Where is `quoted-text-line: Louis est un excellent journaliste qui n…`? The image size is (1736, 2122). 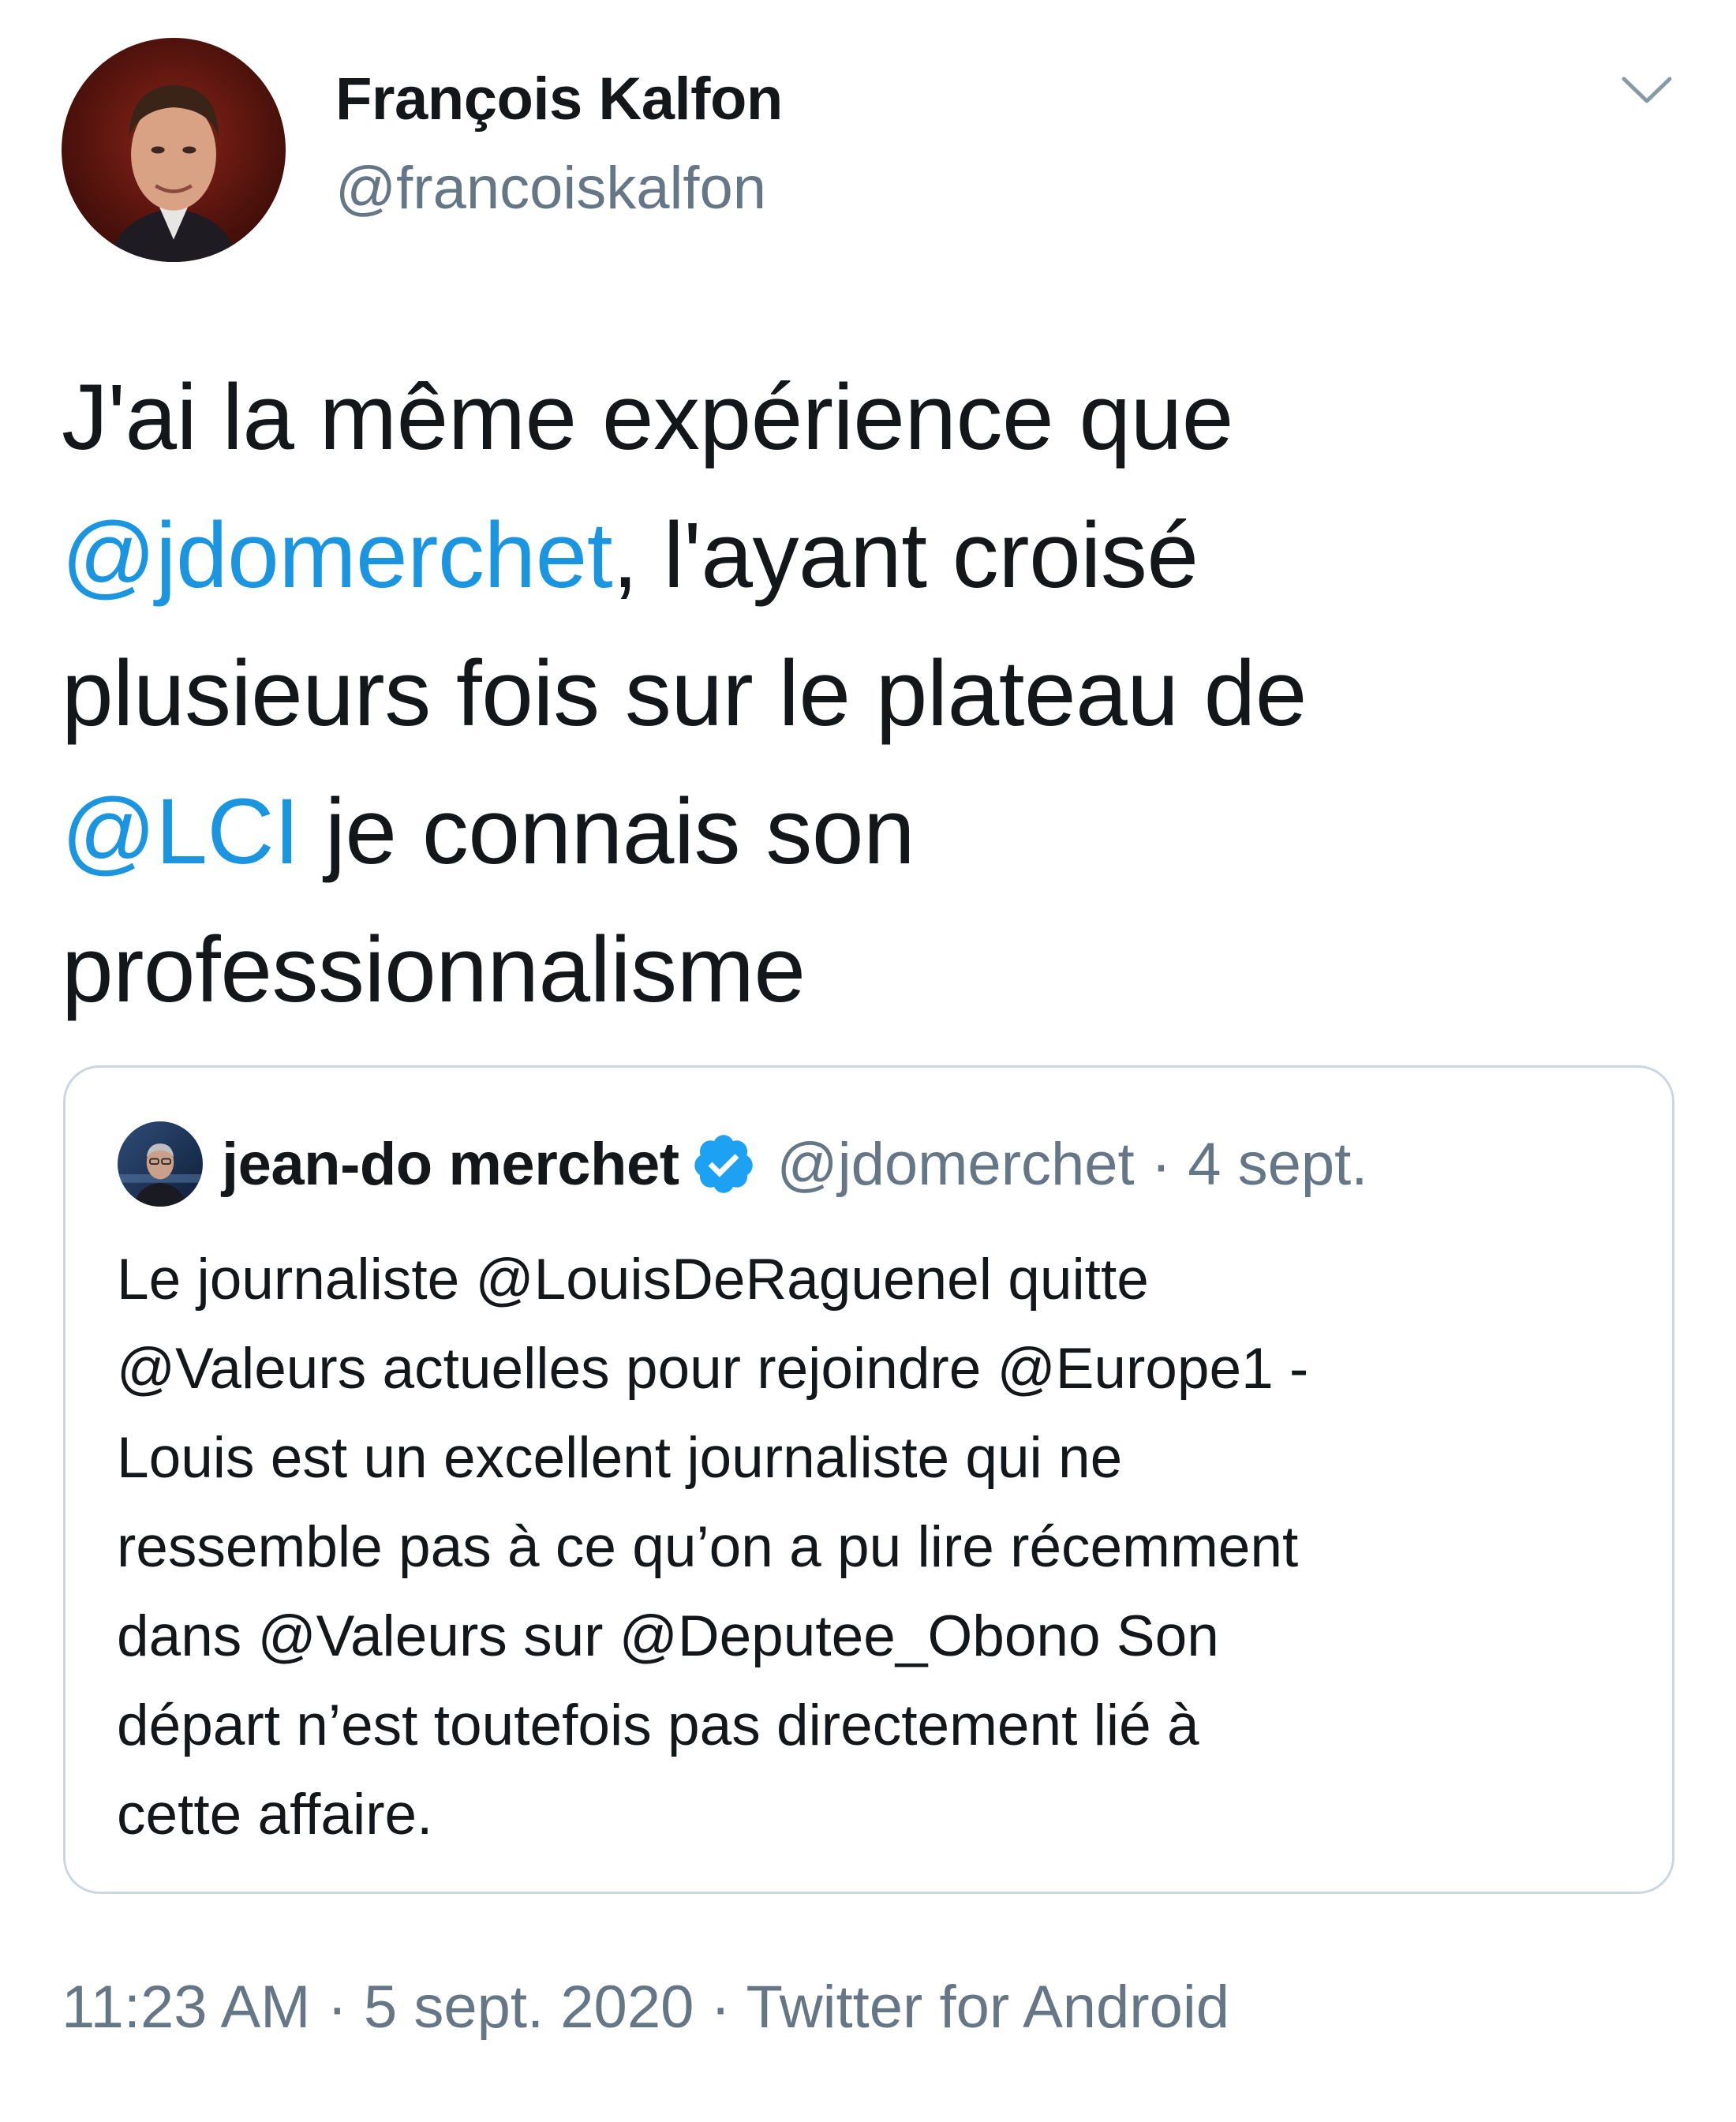 quoted-text-line: Louis est un excellent journaliste qui n… is located at coordinates (620, 1458).